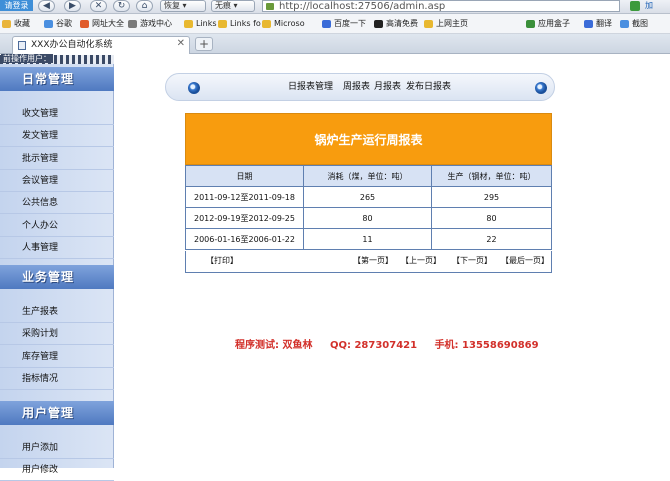 The height and width of the screenshot is (481, 670). I want to click on restore-button: 恢复 ▾, so click(183, 6).